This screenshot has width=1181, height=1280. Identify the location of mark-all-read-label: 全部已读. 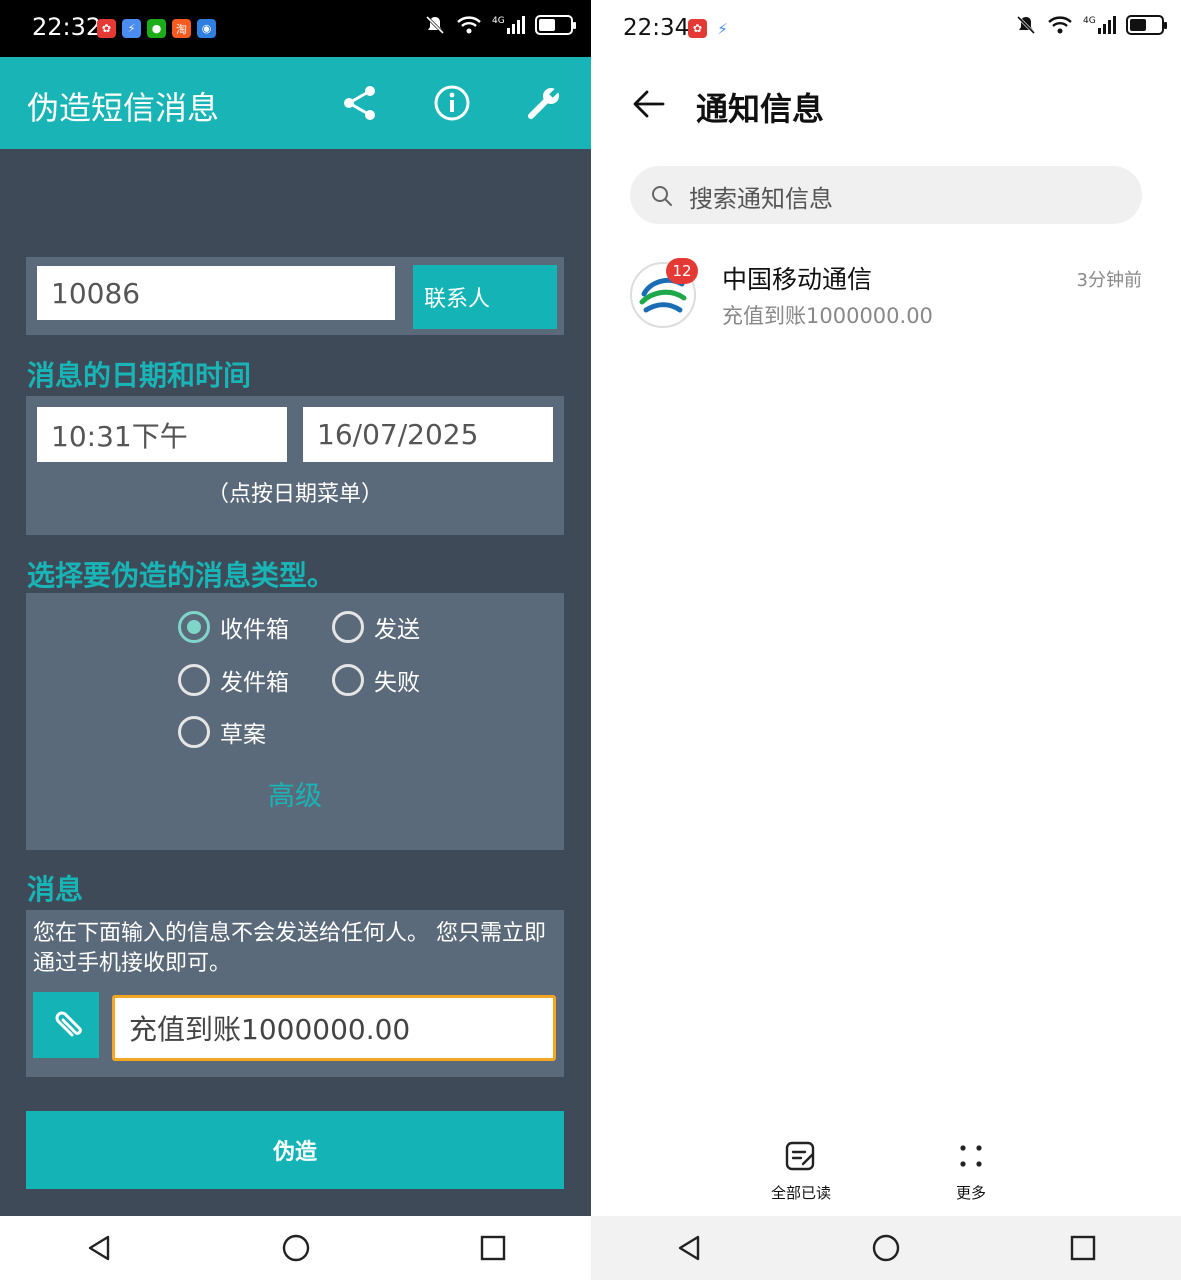
(800, 1193).